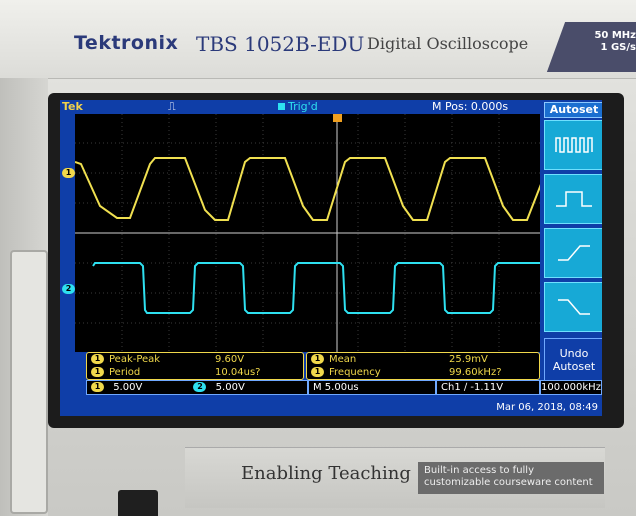  I want to click on meas-label: Period, so click(125, 372).